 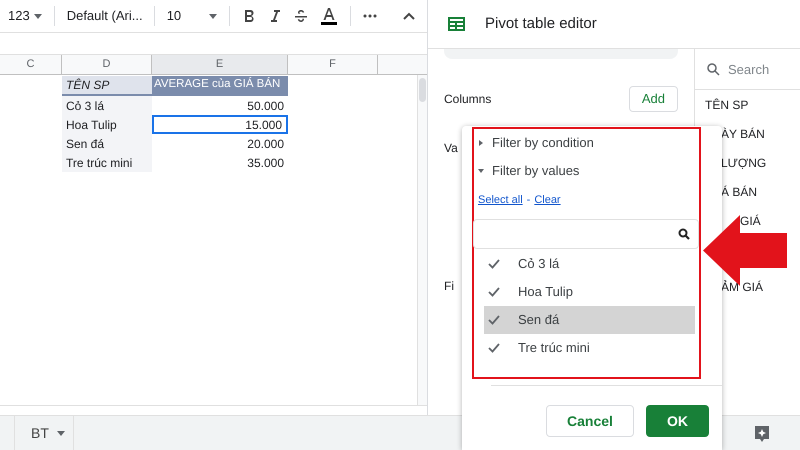 I want to click on section-label: Va, so click(x=451, y=148).